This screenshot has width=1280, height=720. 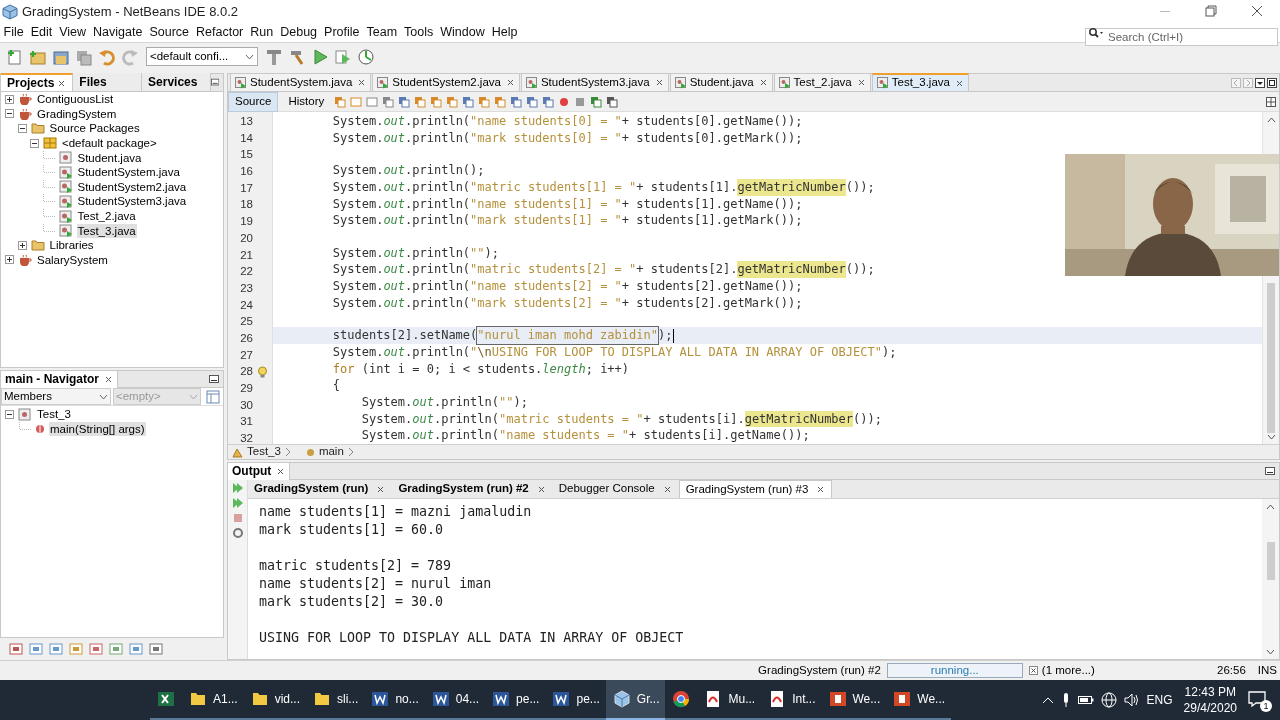 I want to click on menu-item: Window, so click(x=462, y=32).